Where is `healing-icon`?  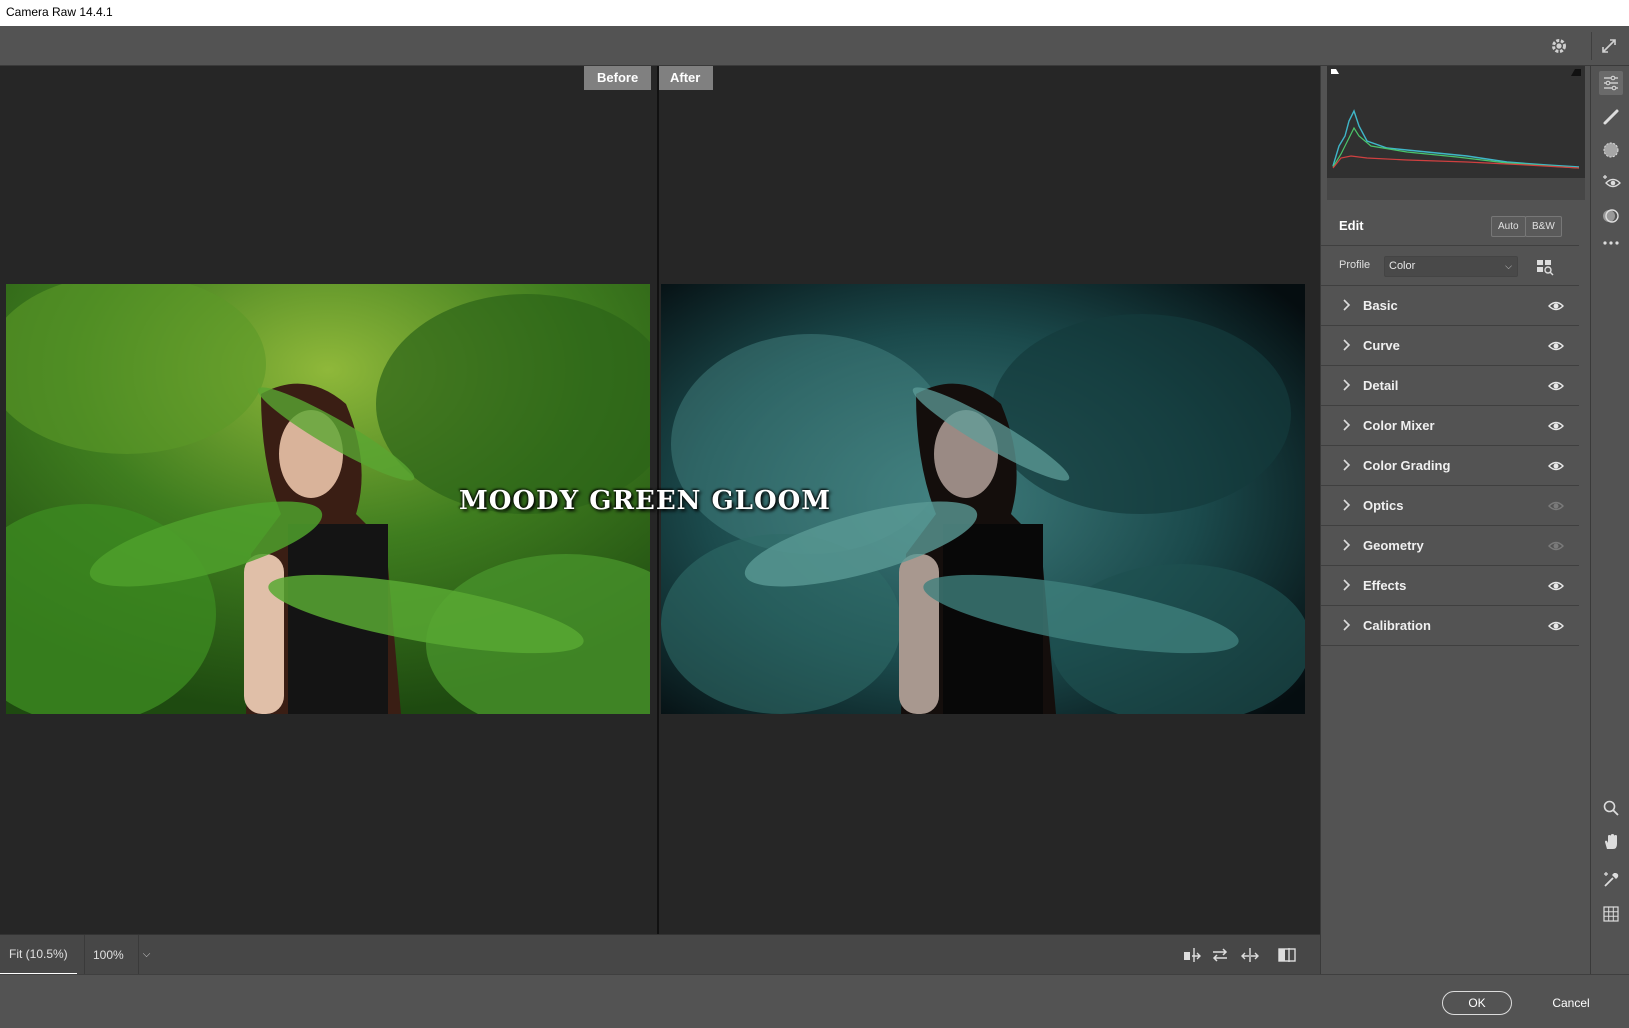 healing-icon is located at coordinates (1611, 117).